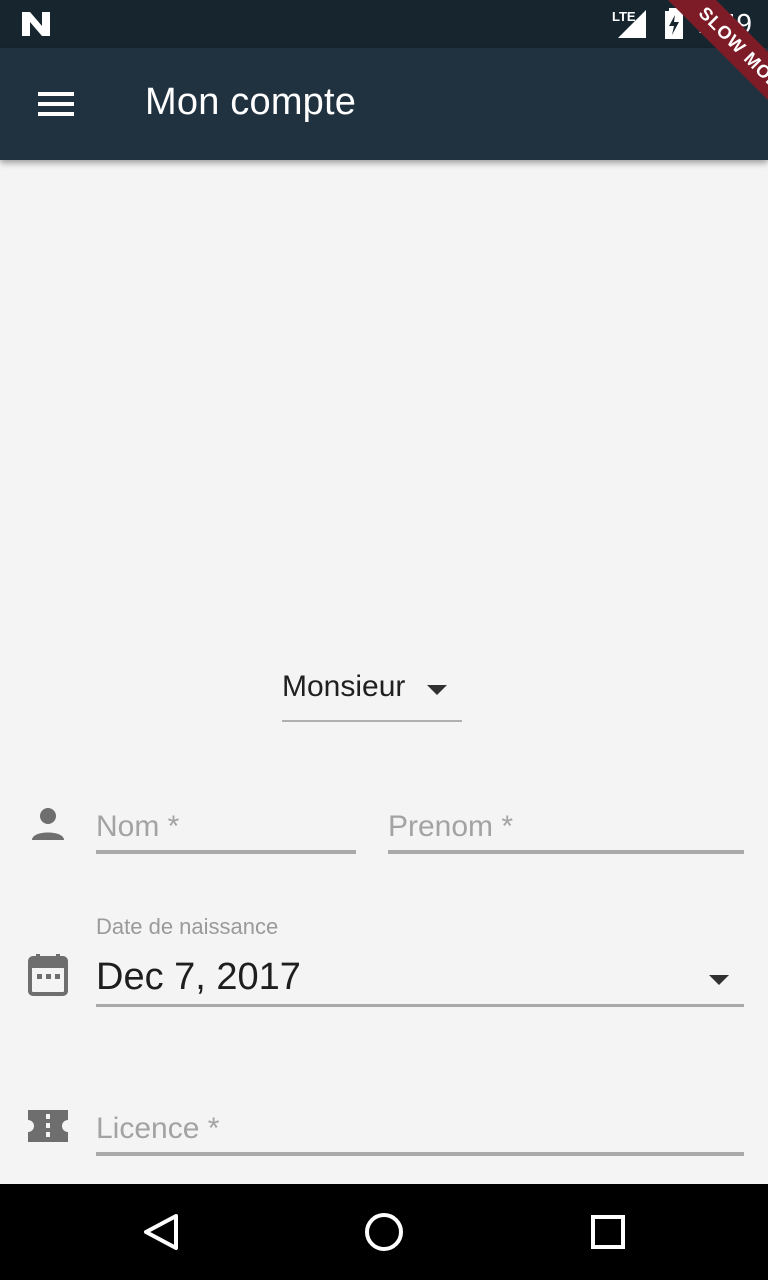 This screenshot has height=1280, width=768. Describe the element at coordinates (251, 102) in the screenshot. I see `page-title: Mon compte` at that location.